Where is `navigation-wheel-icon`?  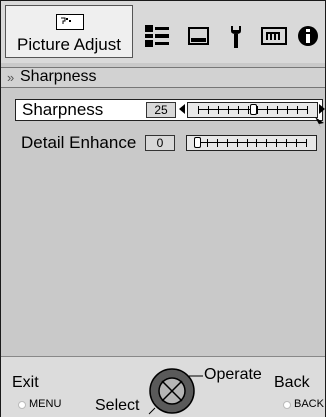
navigation-wheel-icon is located at coordinates (176, 390).